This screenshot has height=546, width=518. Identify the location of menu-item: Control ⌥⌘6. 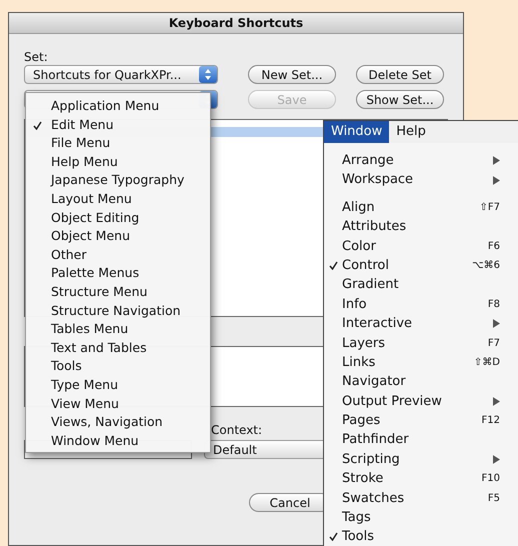
(421, 266).